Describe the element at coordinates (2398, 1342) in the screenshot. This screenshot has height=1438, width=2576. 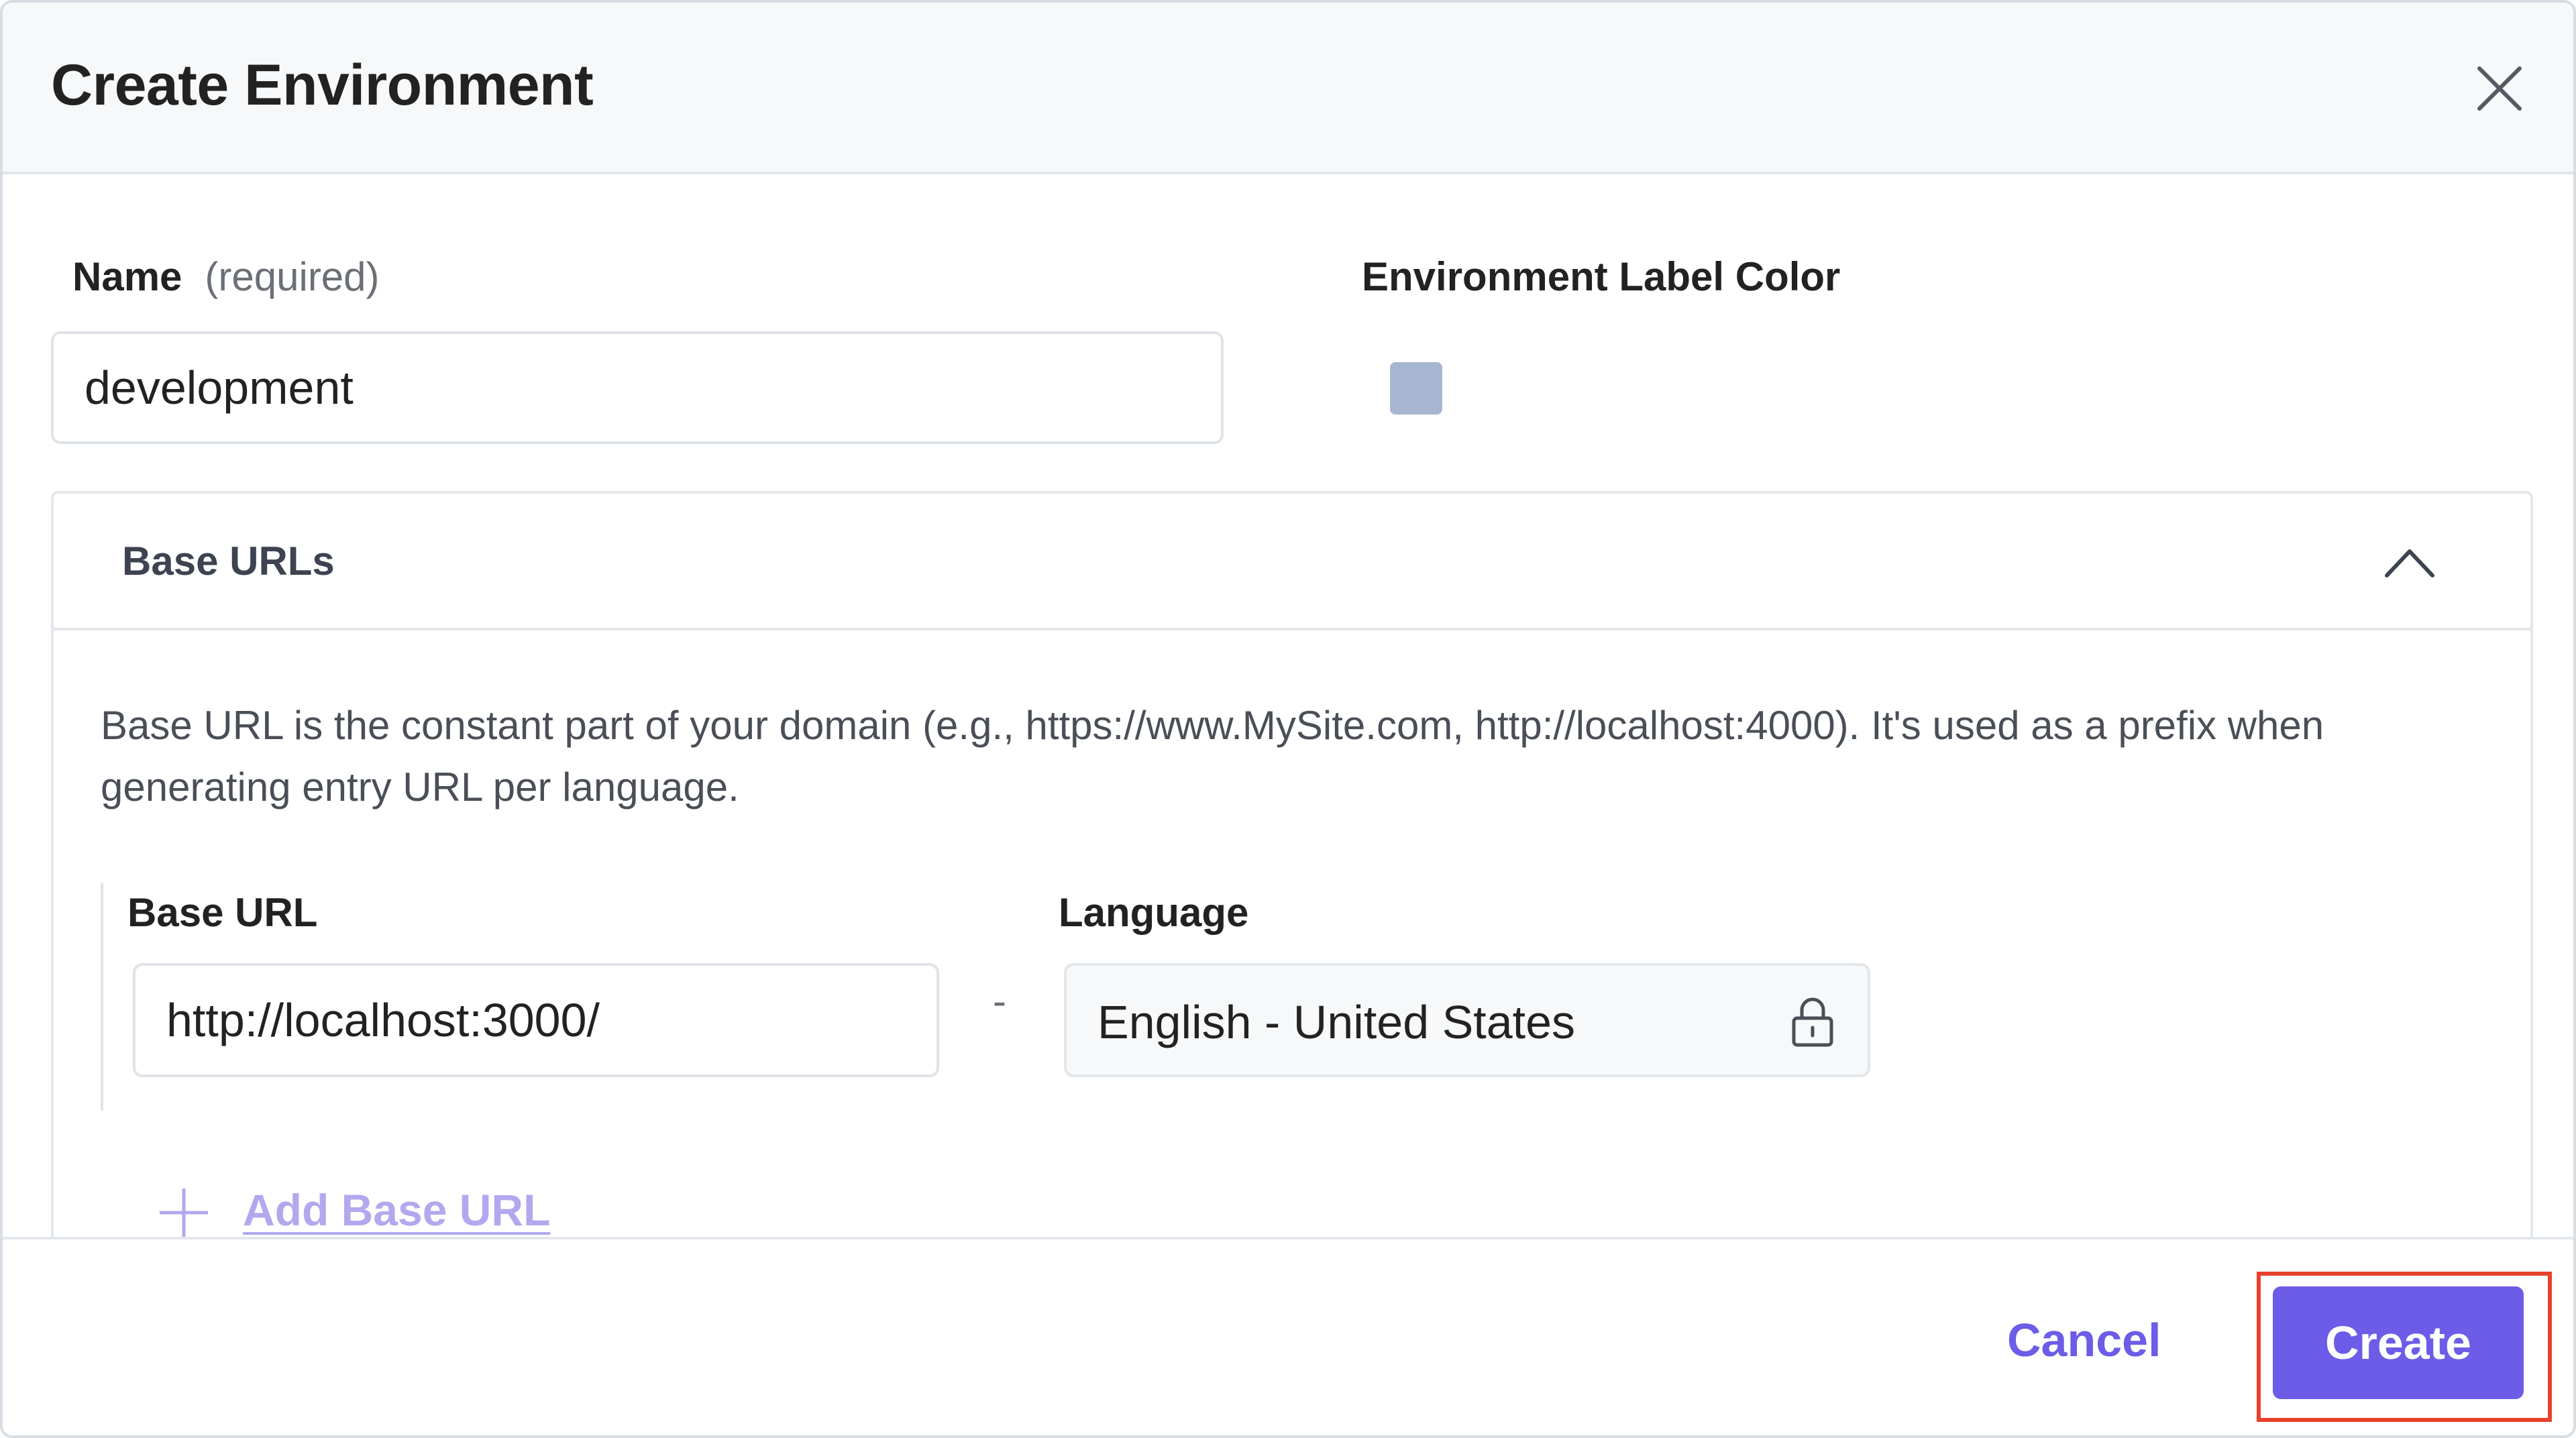
I see `create-button: Create` at that location.